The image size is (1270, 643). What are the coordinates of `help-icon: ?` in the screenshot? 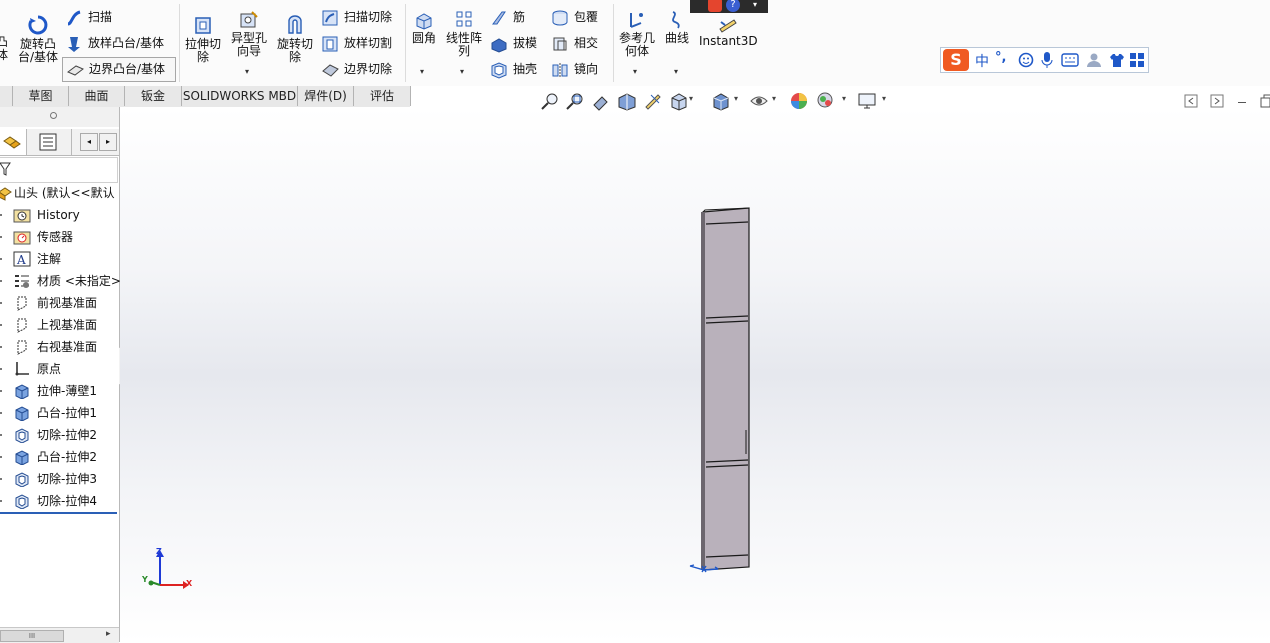 It's located at (733, 6).